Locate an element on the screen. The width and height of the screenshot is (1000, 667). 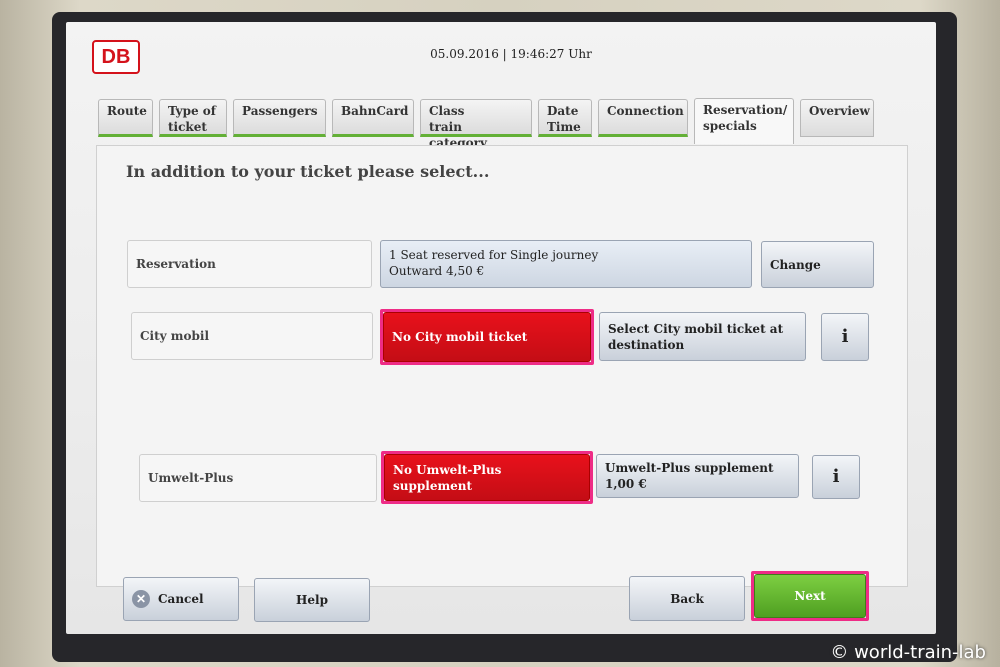
tab-label: Connection is located at coordinates (645, 111).